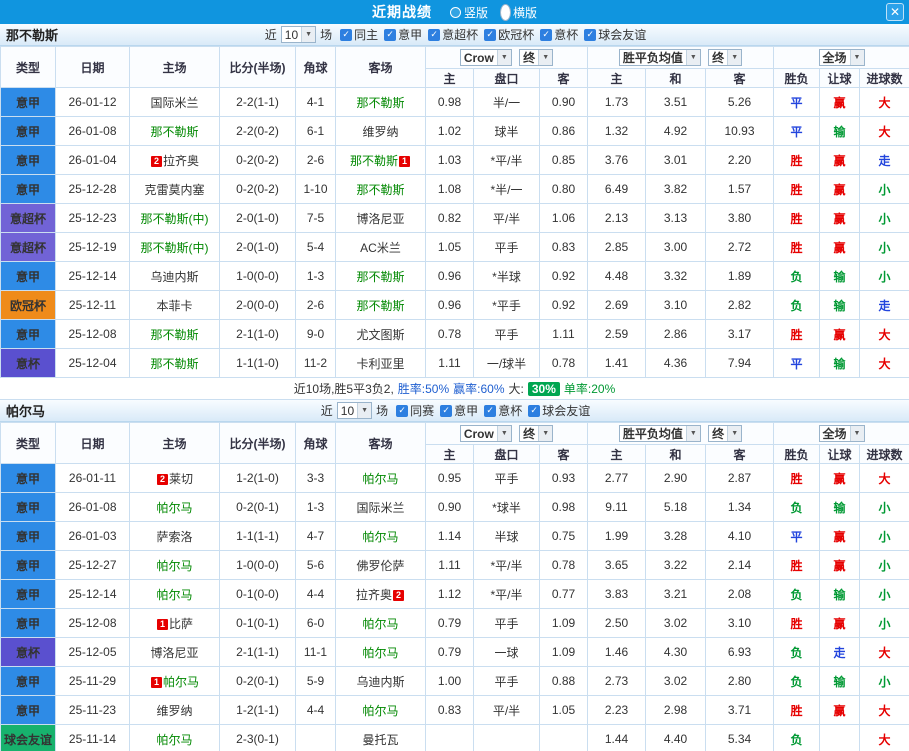 This screenshot has width=909, height=751. What do you see at coordinates (380, 219) in the screenshot?
I see `away-team-link: 博洛尼亚` at bounding box center [380, 219].